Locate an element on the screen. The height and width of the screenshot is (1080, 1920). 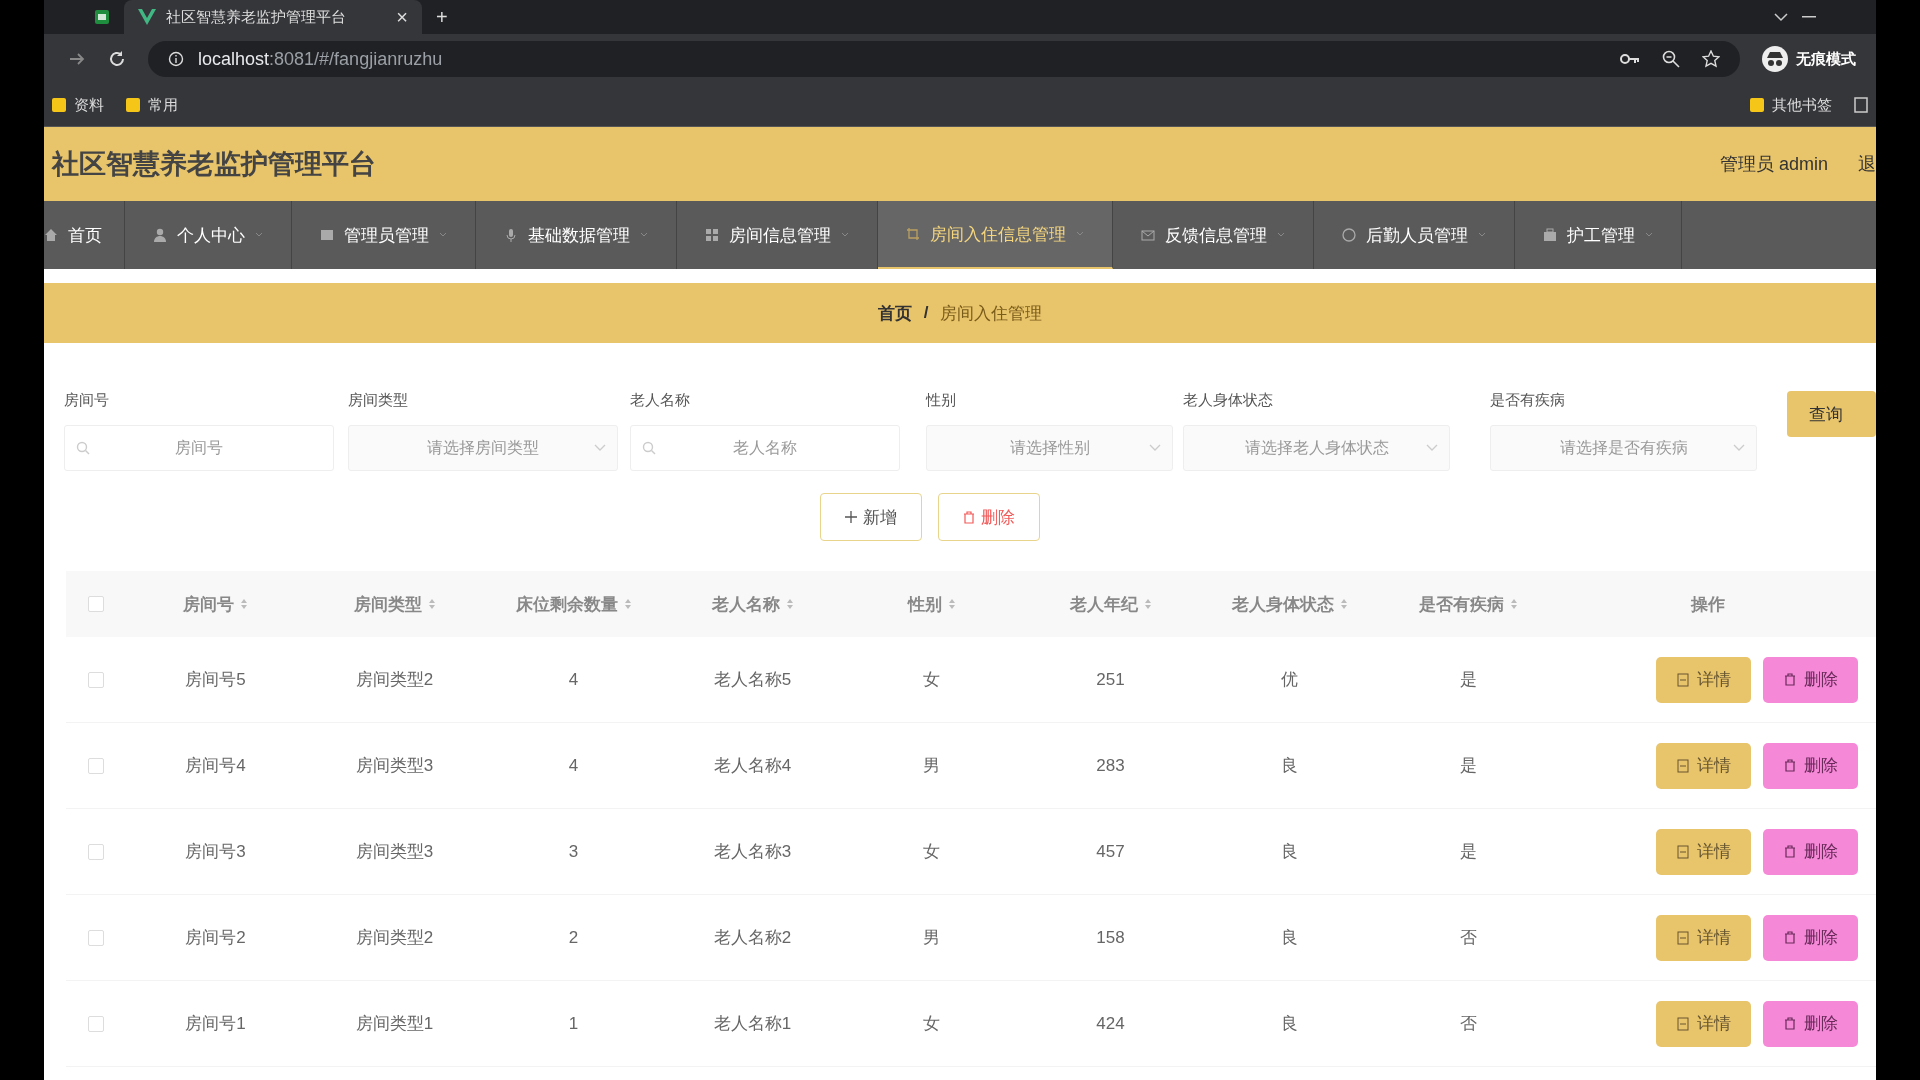
nav-tab: 反馈信息管理 is located at coordinates (1213, 235).